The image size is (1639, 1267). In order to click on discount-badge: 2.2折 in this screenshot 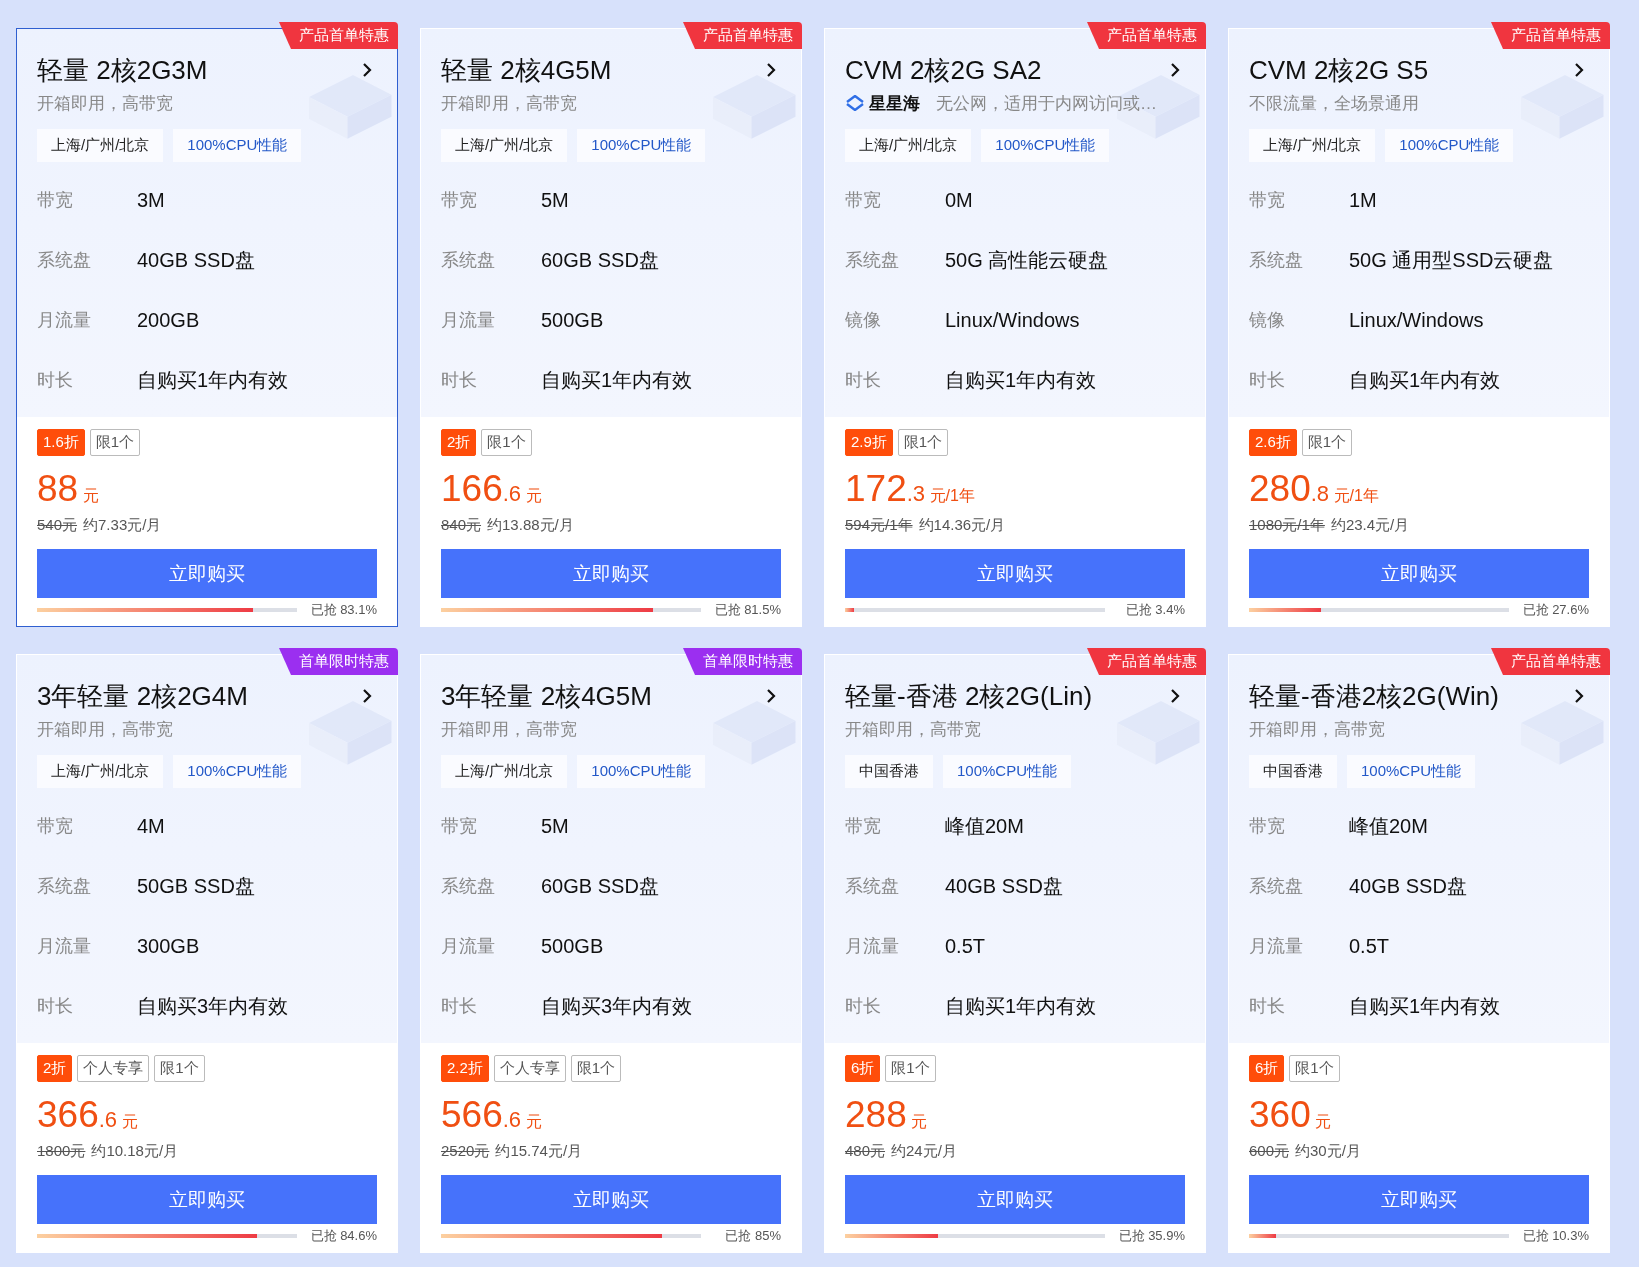, I will do `click(465, 1068)`.